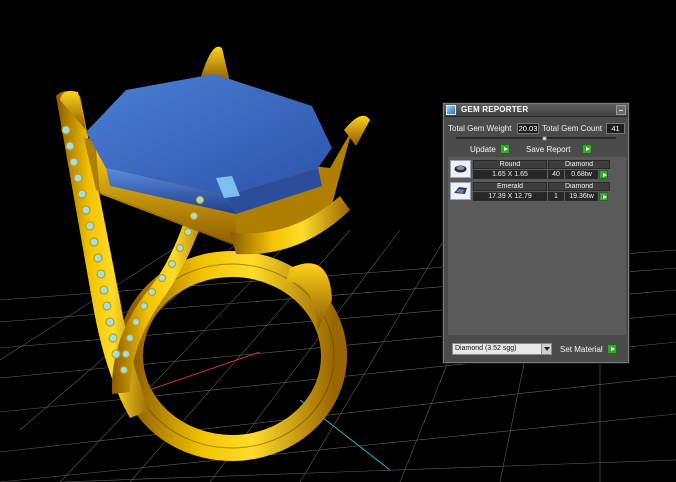 The width and height of the screenshot is (676, 482). What do you see at coordinates (536, 138) in the screenshot?
I see `slider-track` at bounding box center [536, 138].